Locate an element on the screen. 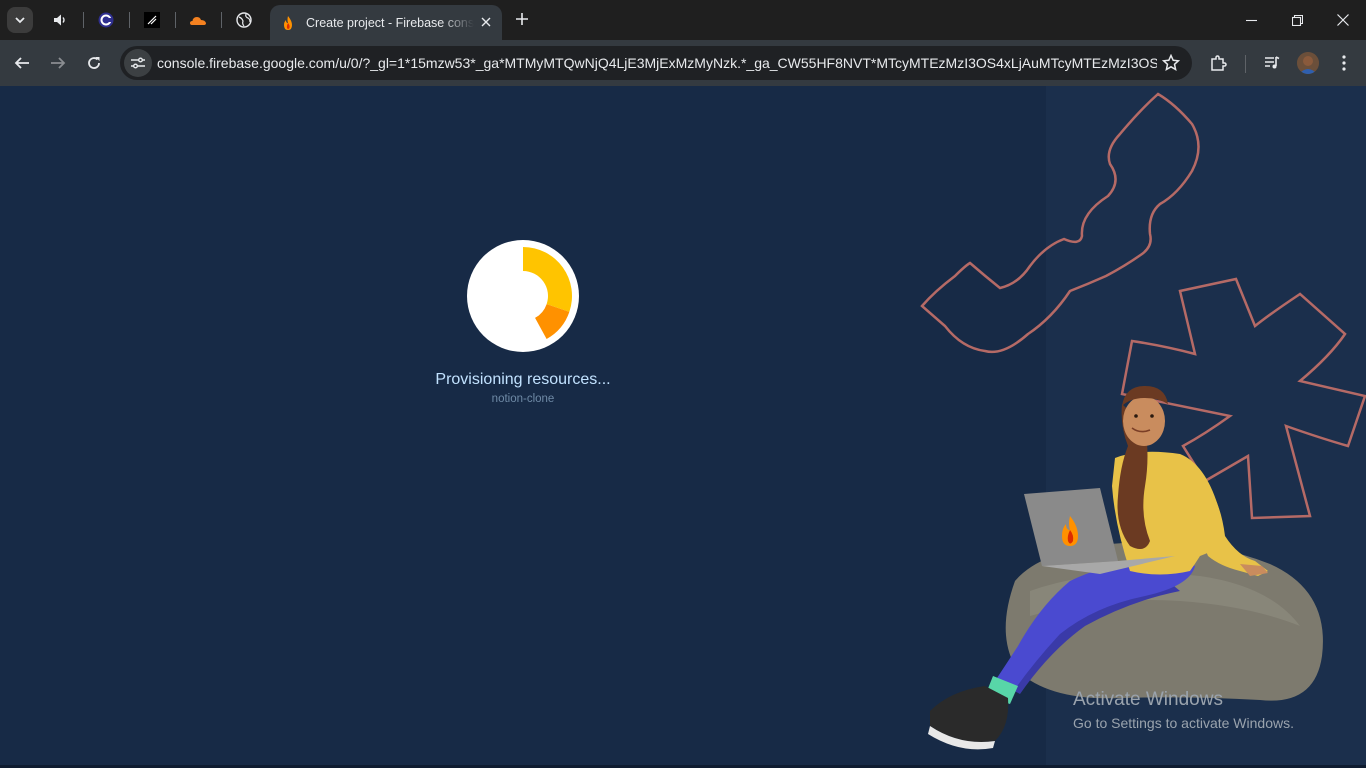 This screenshot has width=1366, height=768. reload-button is located at coordinates (94, 63).